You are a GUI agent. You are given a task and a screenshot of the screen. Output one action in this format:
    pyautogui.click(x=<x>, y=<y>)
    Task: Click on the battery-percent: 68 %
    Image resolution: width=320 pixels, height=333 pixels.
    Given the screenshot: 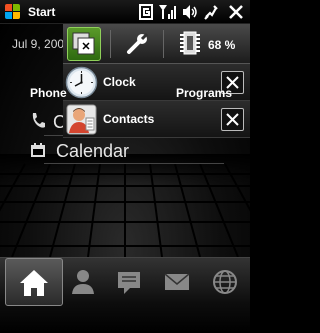 What is the action you would take?
    pyautogui.click(x=222, y=45)
    